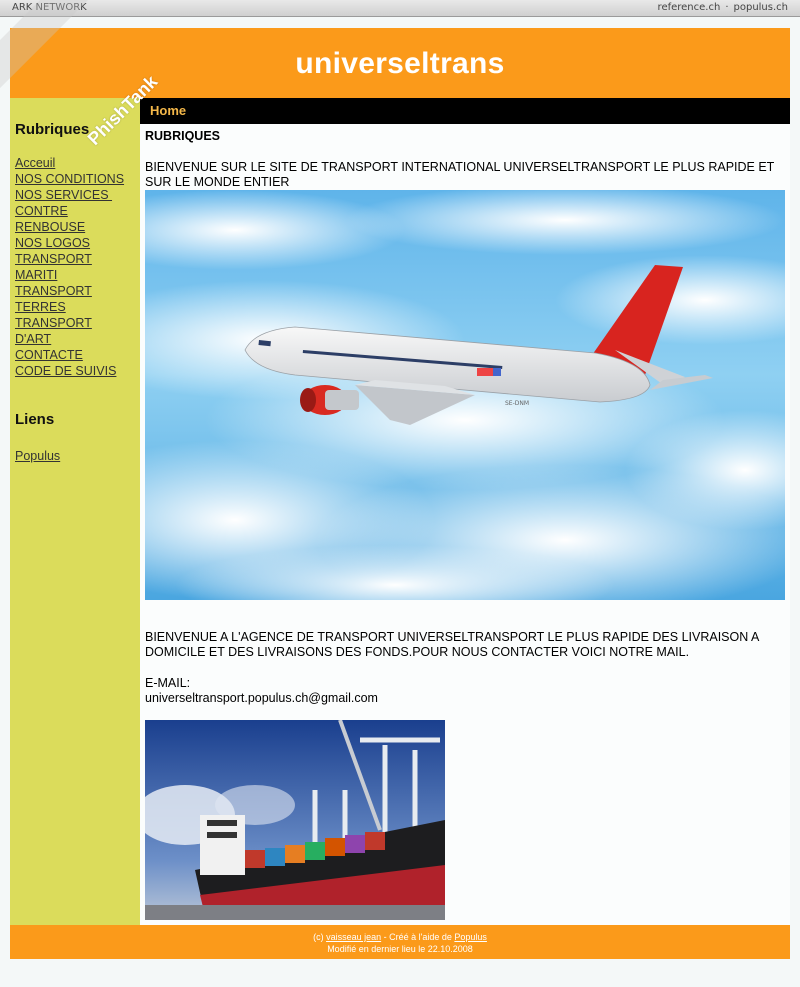 Image resolution: width=800 pixels, height=987 pixels. Describe the element at coordinates (320, 937) in the screenshot. I see `footer-prefix: (c)` at that location.